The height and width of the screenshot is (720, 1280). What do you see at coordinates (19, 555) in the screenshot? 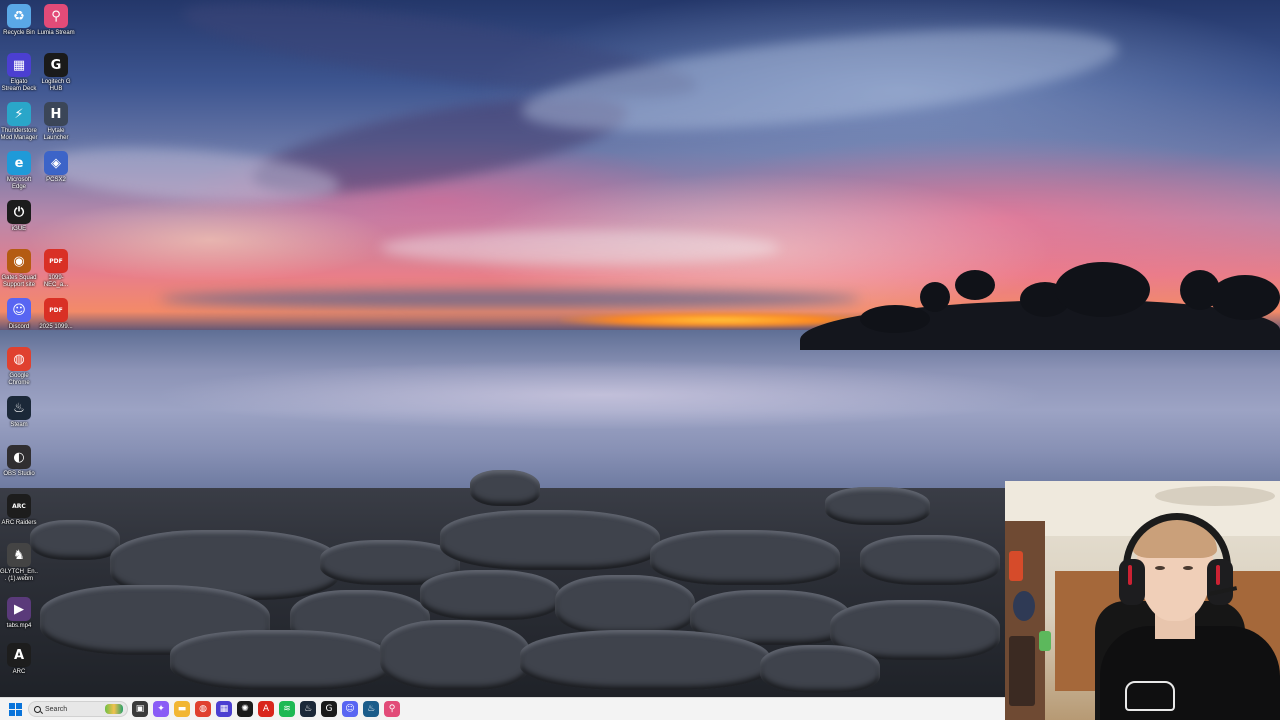
I see `video-file-icon: ♞` at bounding box center [19, 555].